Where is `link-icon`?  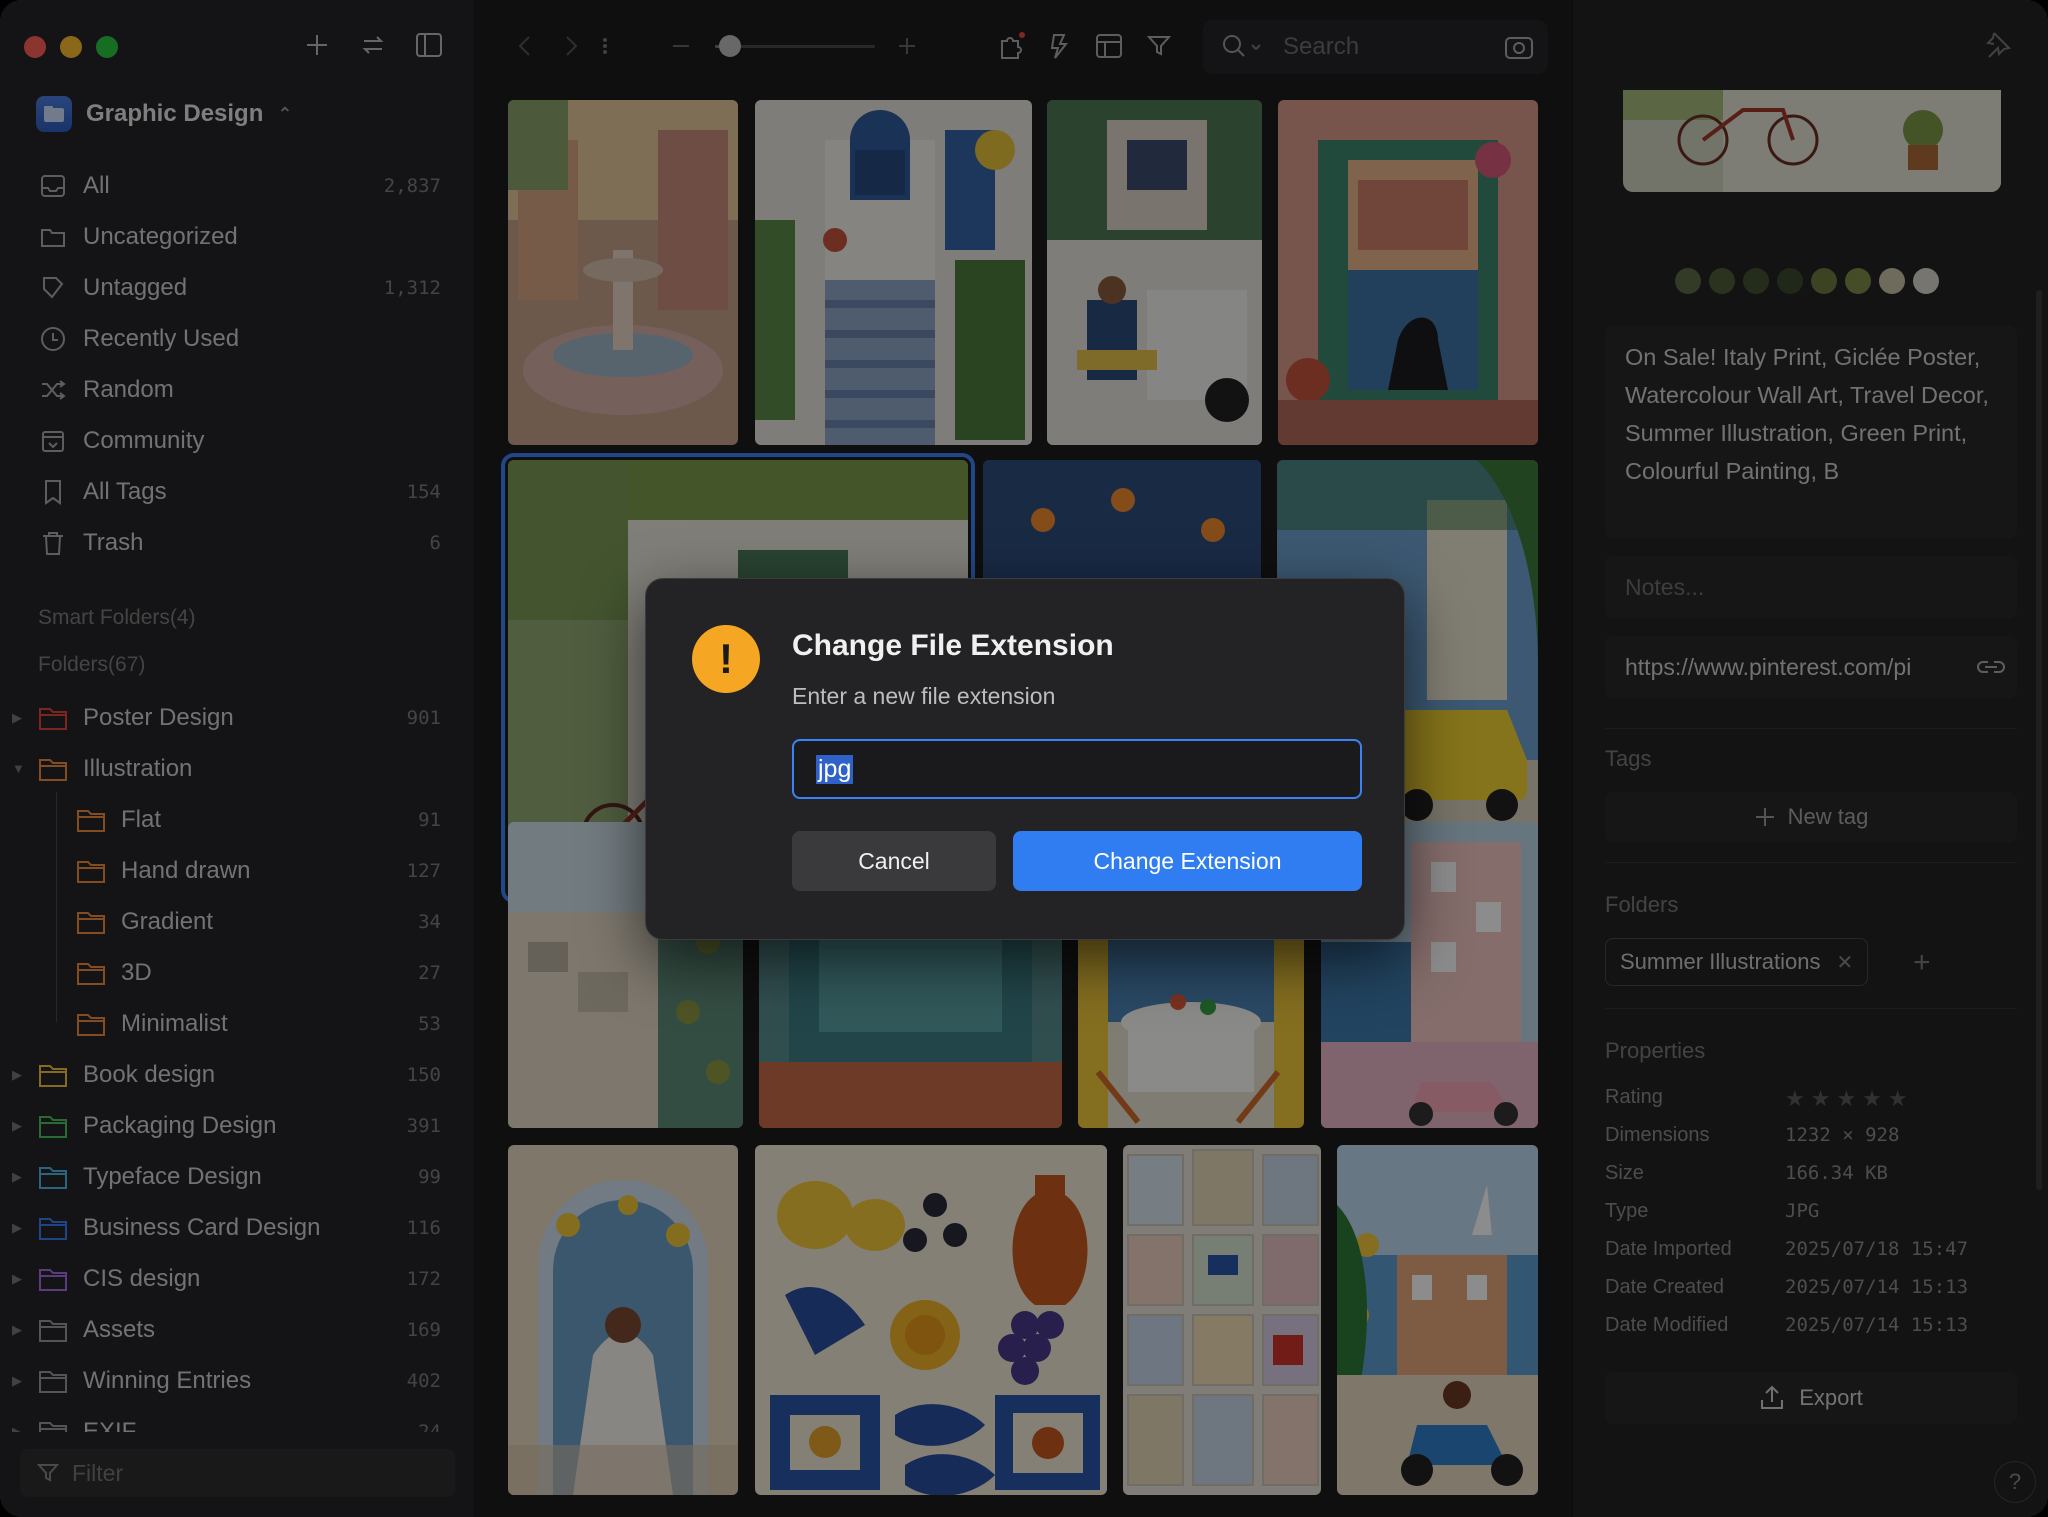 link-icon is located at coordinates (1991, 669).